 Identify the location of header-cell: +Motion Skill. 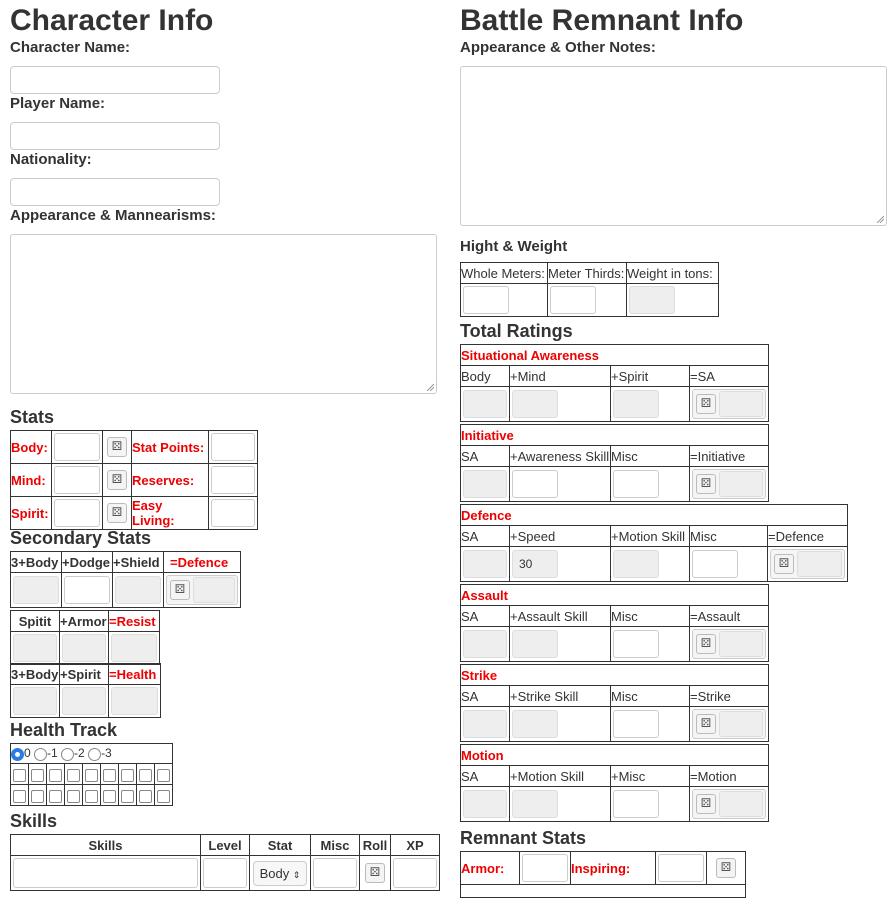
(560, 776).